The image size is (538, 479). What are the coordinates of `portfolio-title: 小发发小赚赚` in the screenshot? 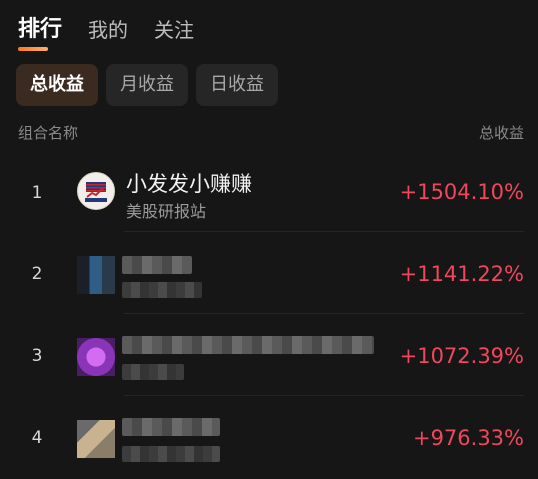 It's located at (189, 184).